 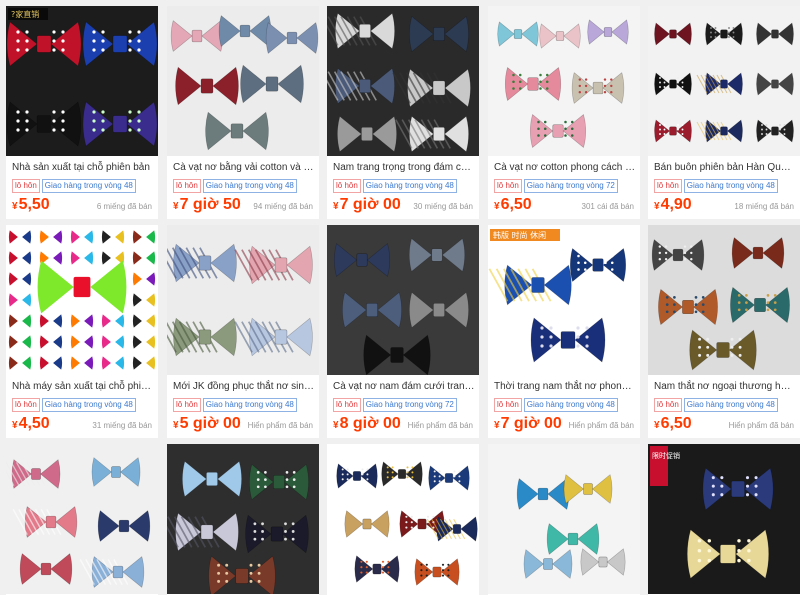 What do you see at coordinates (25, 14) in the screenshot?
I see `image-label-text: ?家直销` at bounding box center [25, 14].